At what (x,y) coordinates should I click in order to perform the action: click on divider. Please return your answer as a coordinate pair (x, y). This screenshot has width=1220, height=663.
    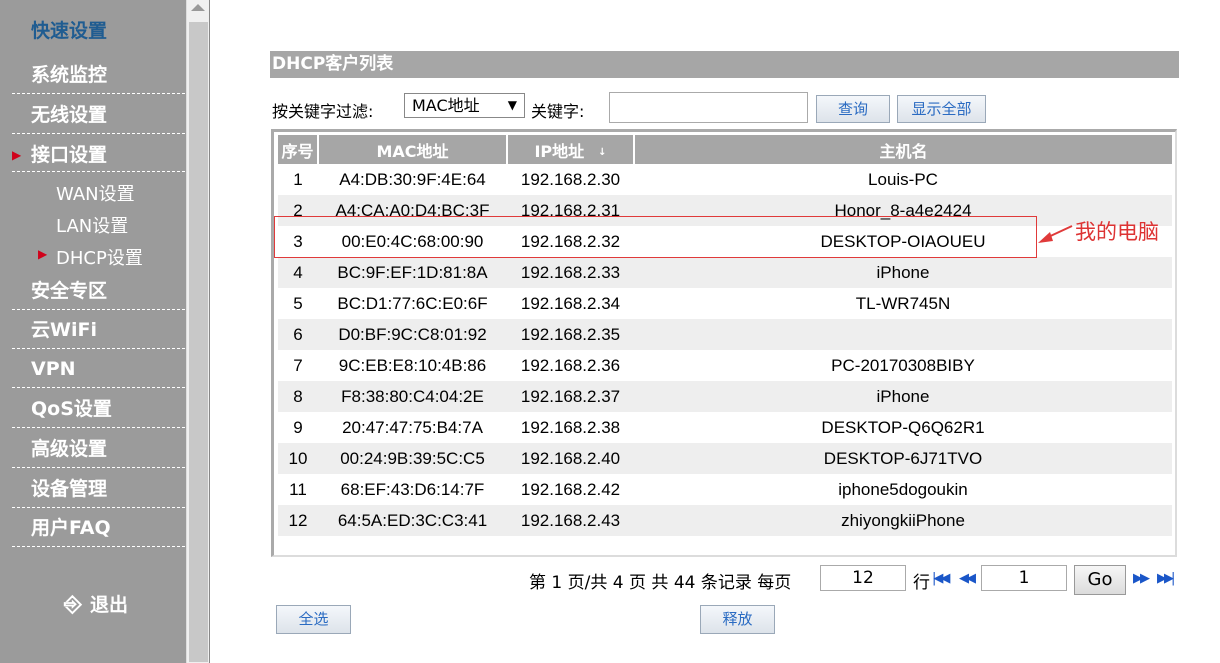
    Looking at the image, I should click on (98, 171).